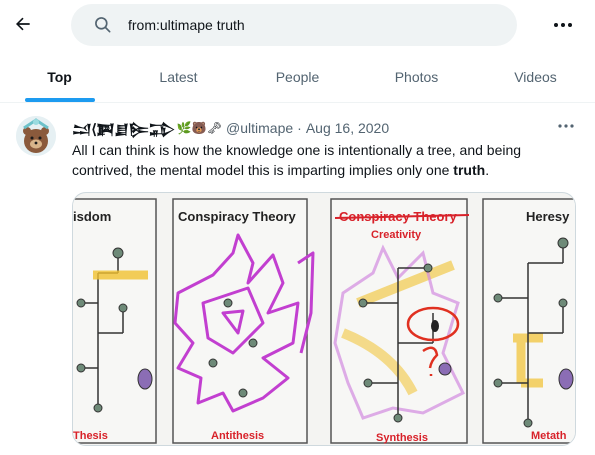 The width and height of the screenshot is (595, 455). What do you see at coordinates (402, 438) in the screenshot?
I see `panel-caption: Synthesis` at bounding box center [402, 438].